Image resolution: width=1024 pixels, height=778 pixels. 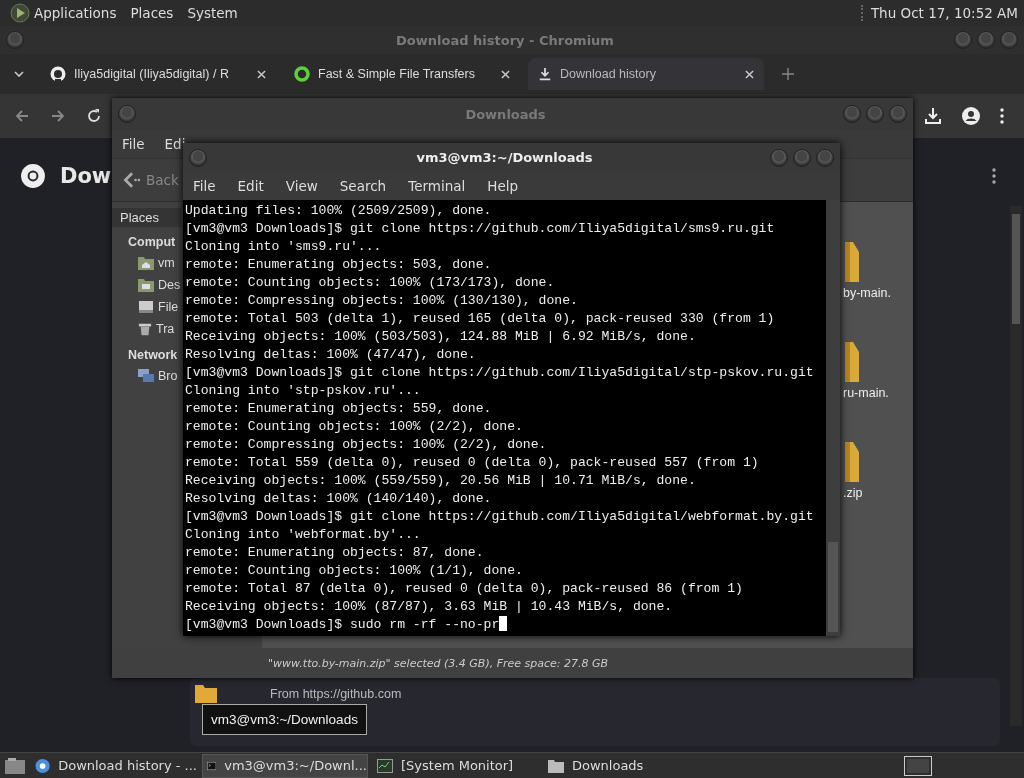 I want to click on chevron-down-icon, so click(x=19, y=74).